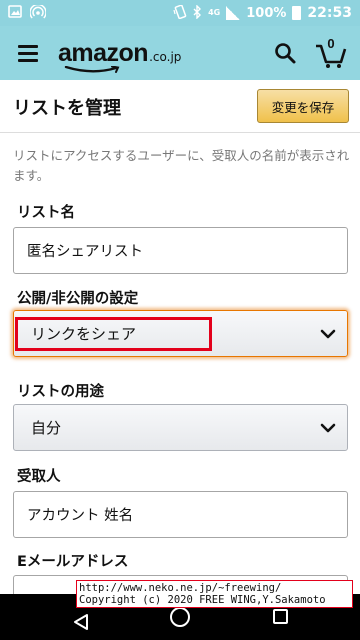  I want to click on recipient-label: 受取人, so click(39, 477).